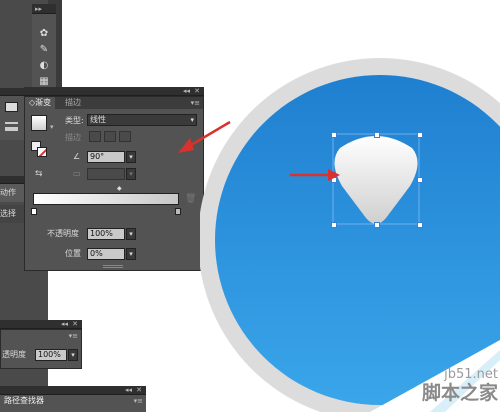 The image size is (500, 412). What do you see at coordinates (12, 118) in the screenshot?
I see `side-panel` at bounding box center [12, 118].